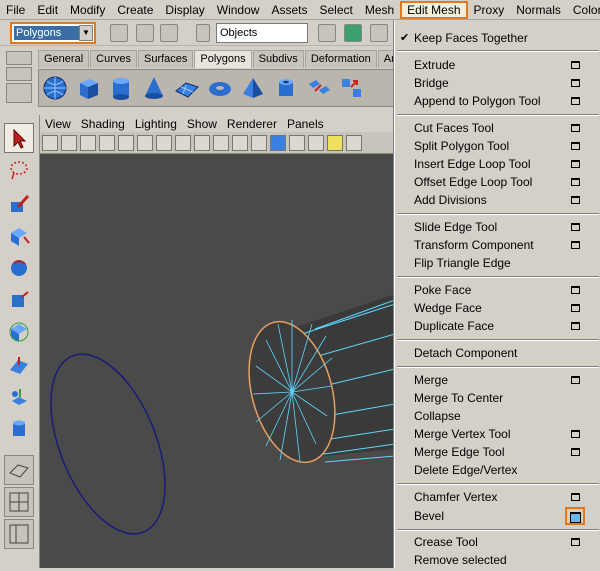  What do you see at coordinates (497, 452) in the screenshot?
I see `menu-item-merge-edge-tool: Merge Edge Tool` at bounding box center [497, 452].